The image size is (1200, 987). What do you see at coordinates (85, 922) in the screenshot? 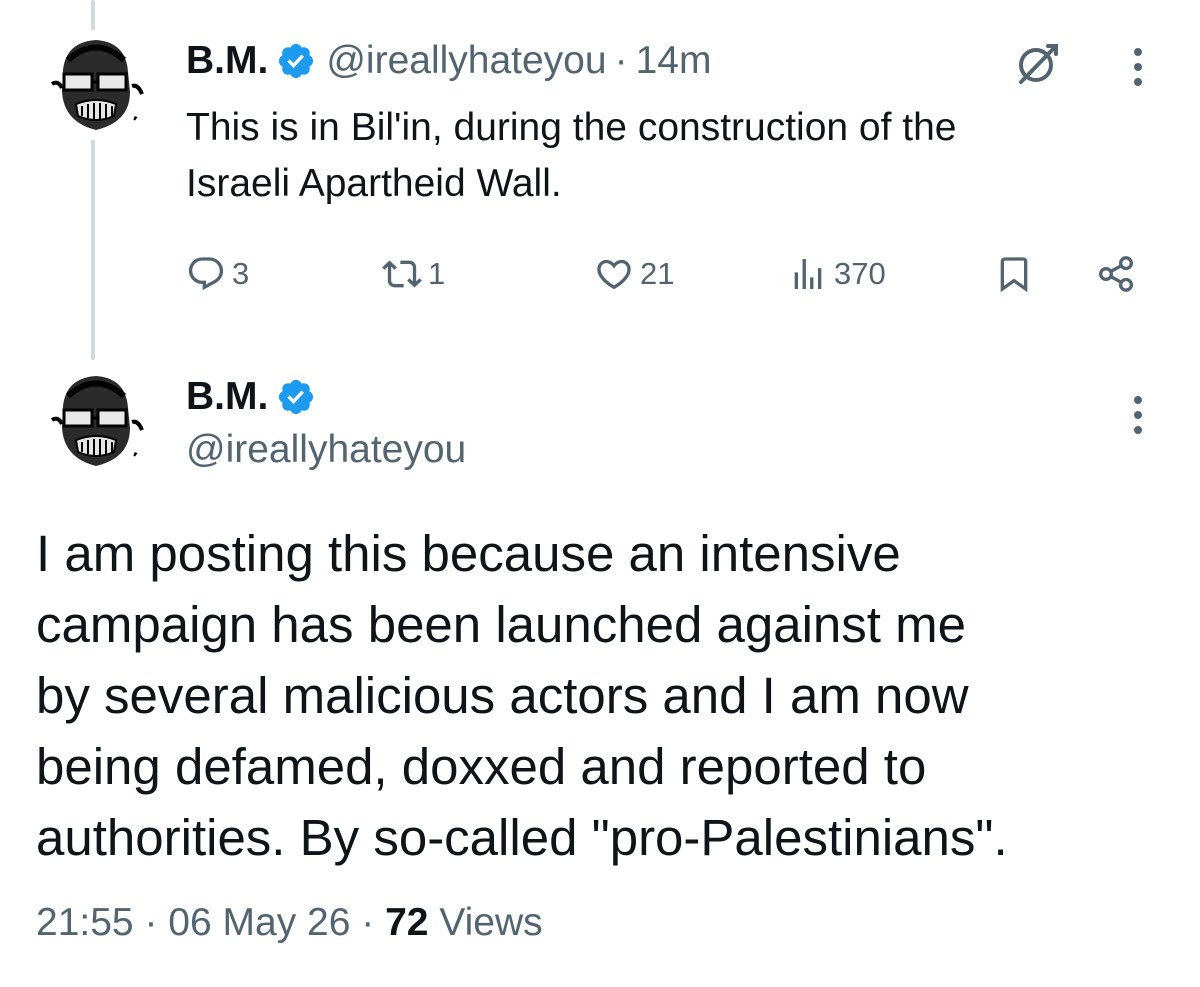
I see `tweet-time: 21:55` at bounding box center [85, 922].